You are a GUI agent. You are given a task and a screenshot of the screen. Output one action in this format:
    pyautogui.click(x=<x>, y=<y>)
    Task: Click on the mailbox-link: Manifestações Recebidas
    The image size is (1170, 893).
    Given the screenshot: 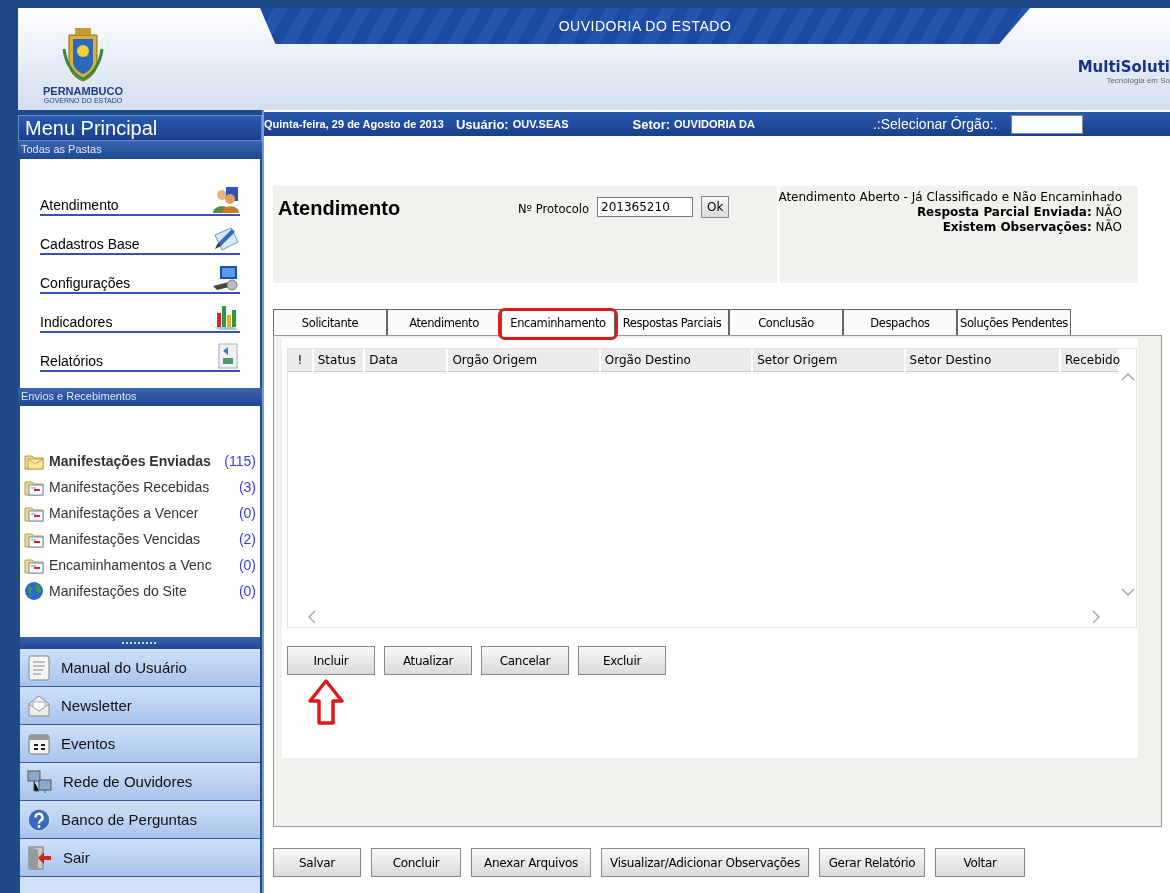 What is the action you would take?
    pyautogui.click(x=129, y=487)
    